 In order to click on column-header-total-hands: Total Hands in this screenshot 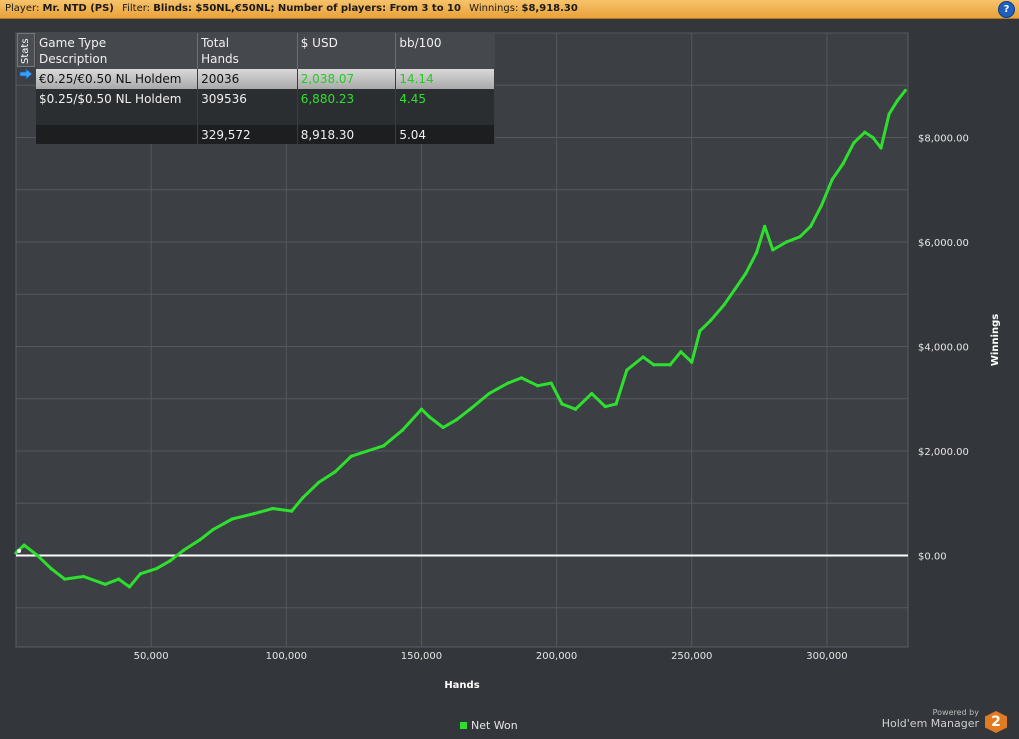, I will do `click(247, 51)`.